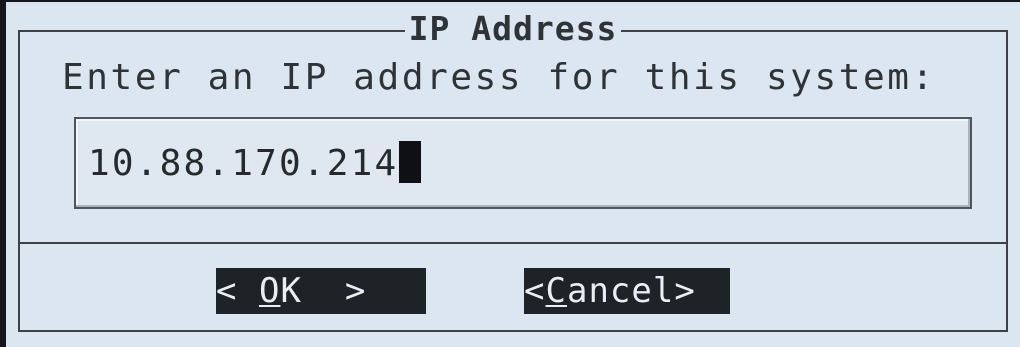 The height and width of the screenshot is (347, 1020). I want to click on dialog-title: IP Address, so click(513, 29).